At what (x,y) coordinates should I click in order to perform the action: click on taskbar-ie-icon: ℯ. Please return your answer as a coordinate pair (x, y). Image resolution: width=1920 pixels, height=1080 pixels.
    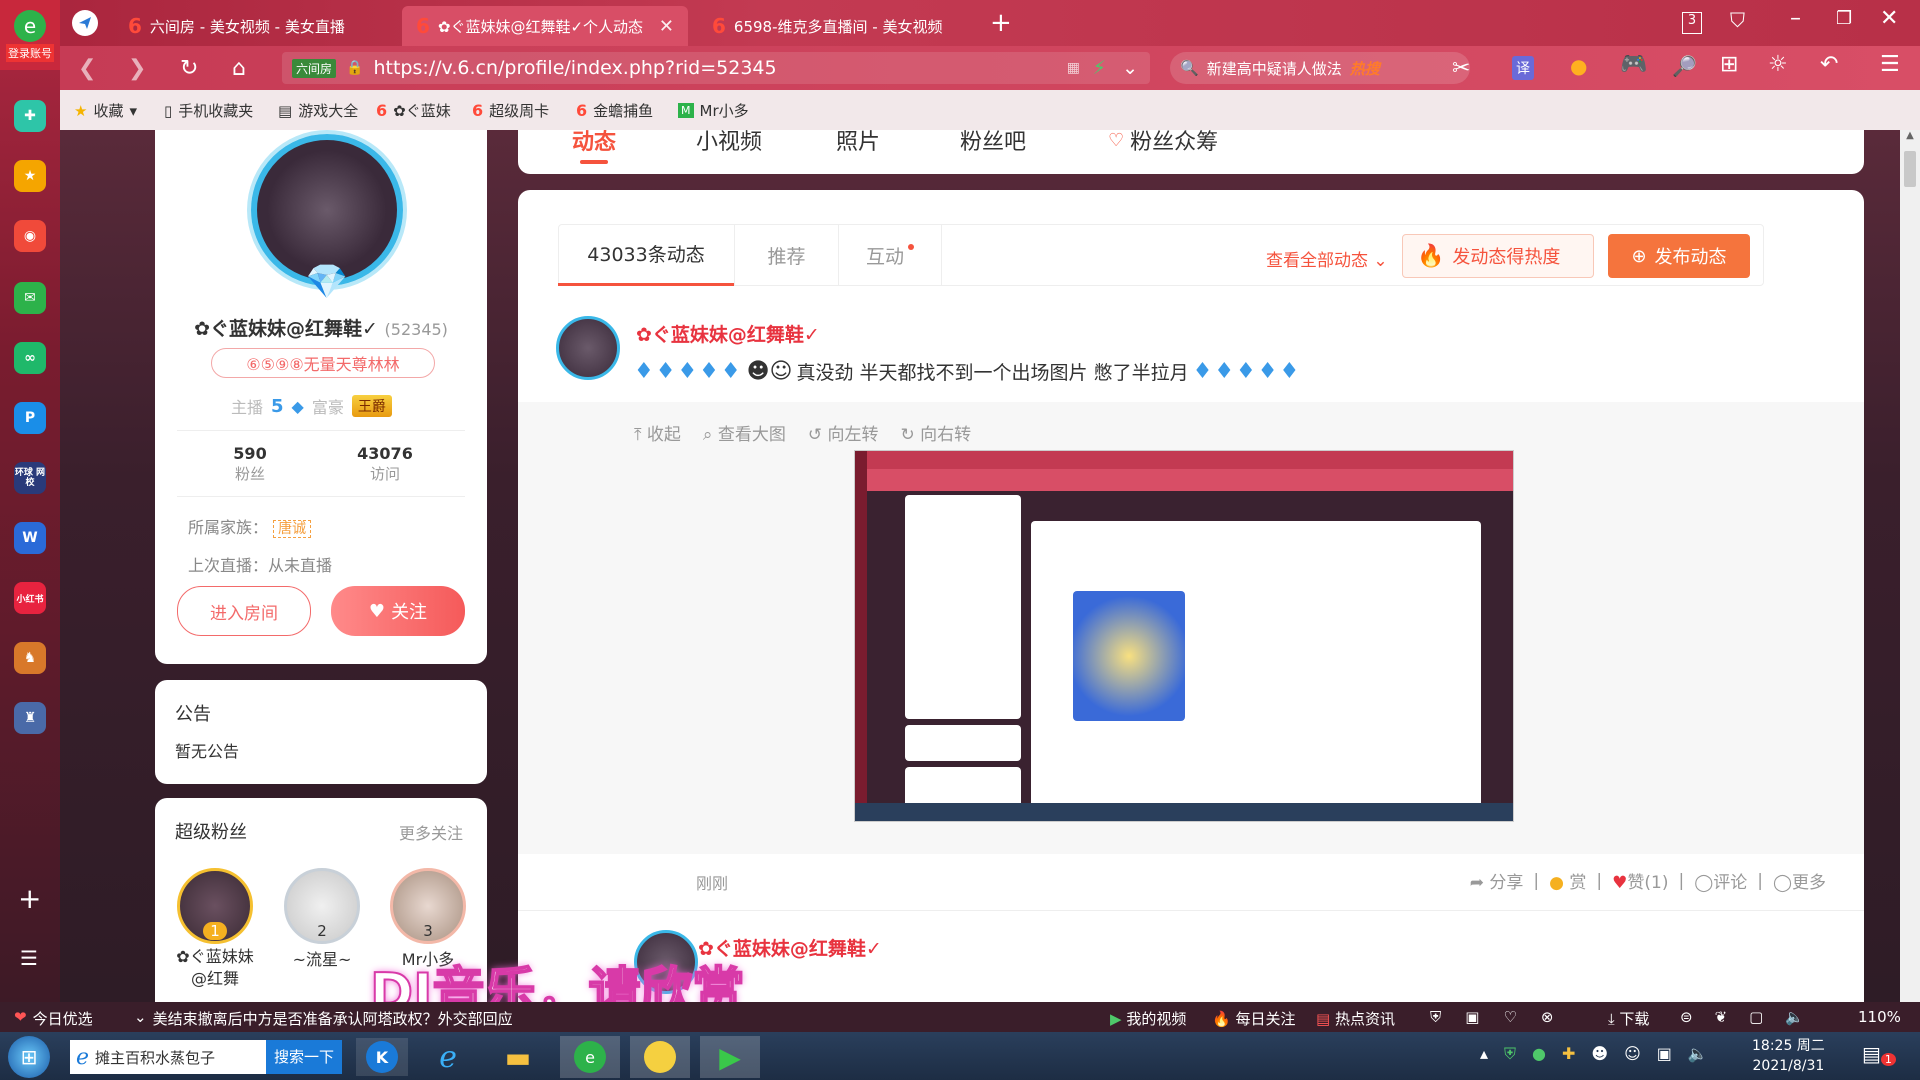
    Looking at the image, I should click on (448, 1057).